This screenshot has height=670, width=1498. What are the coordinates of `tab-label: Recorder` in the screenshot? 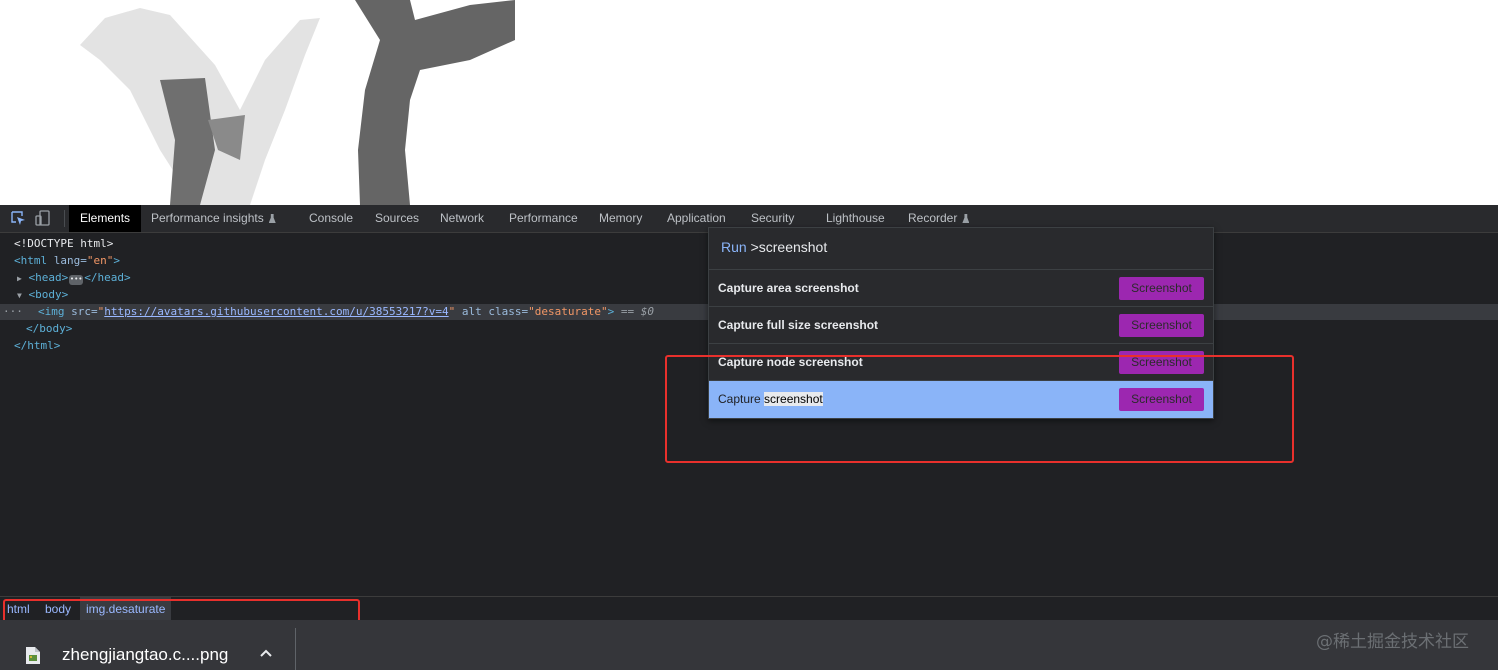 It's located at (933, 218).